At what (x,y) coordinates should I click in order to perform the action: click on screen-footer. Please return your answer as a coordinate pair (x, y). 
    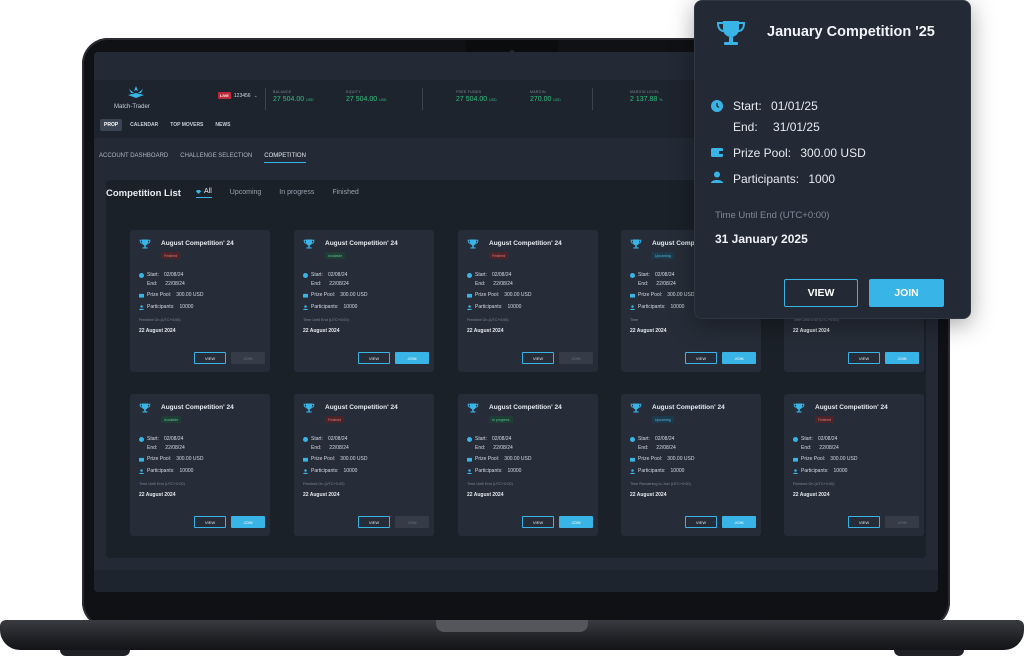
    Looking at the image, I should click on (516, 581).